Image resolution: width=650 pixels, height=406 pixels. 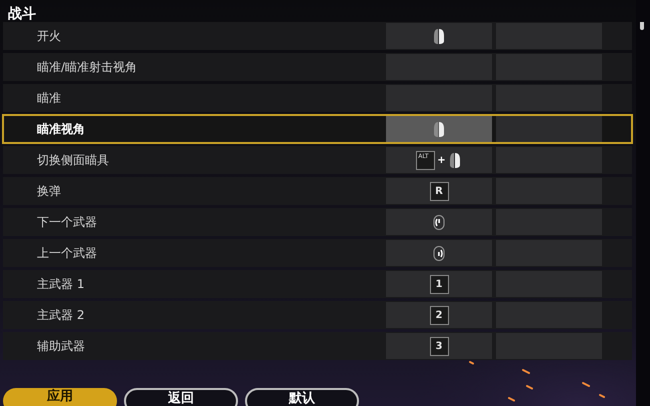 What do you see at coordinates (67, 222) in the screenshot?
I see `action-label: 下一个武器` at bounding box center [67, 222].